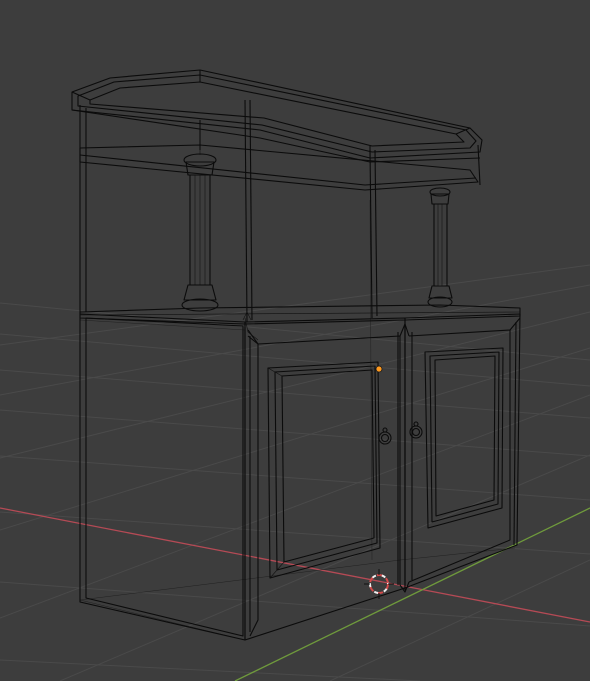 Image resolution: width=590 pixels, height=681 pixels. Describe the element at coordinates (440, 247) in the screenshot. I see `right-column` at that location.